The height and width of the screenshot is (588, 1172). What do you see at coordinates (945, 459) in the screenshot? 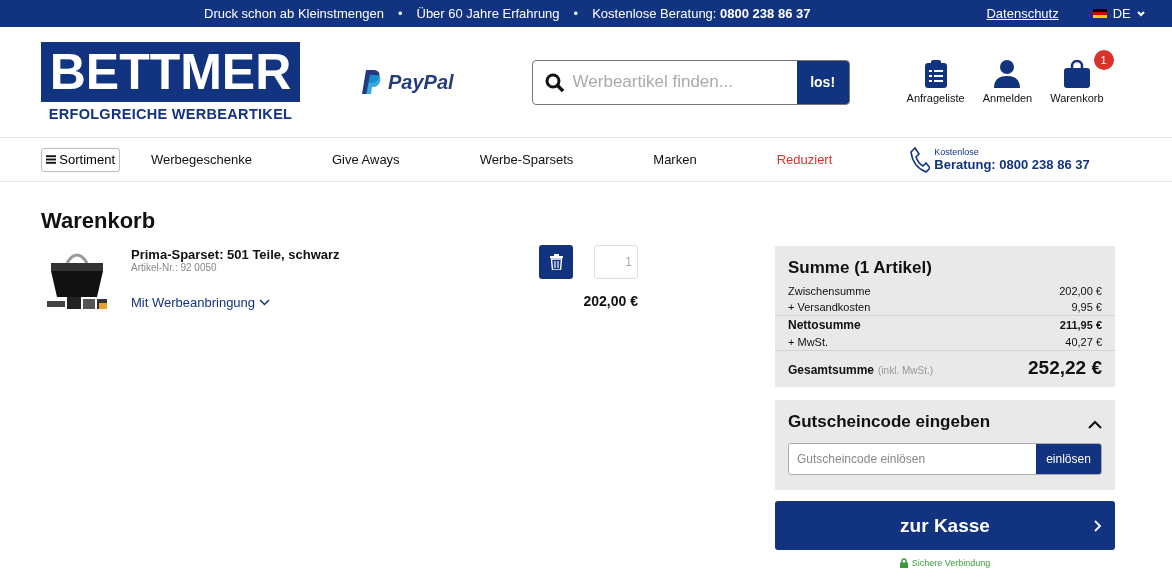
I see `voucher-field: Gutscheincode einlösen einlösen` at bounding box center [945, 459].